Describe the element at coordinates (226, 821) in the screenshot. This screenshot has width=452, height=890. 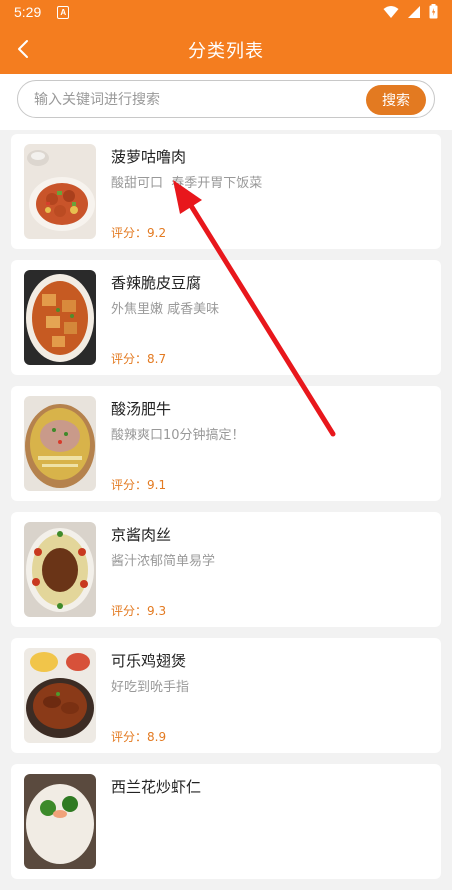
I see `recipe-card: 西兰花炒虾仁` at that location.